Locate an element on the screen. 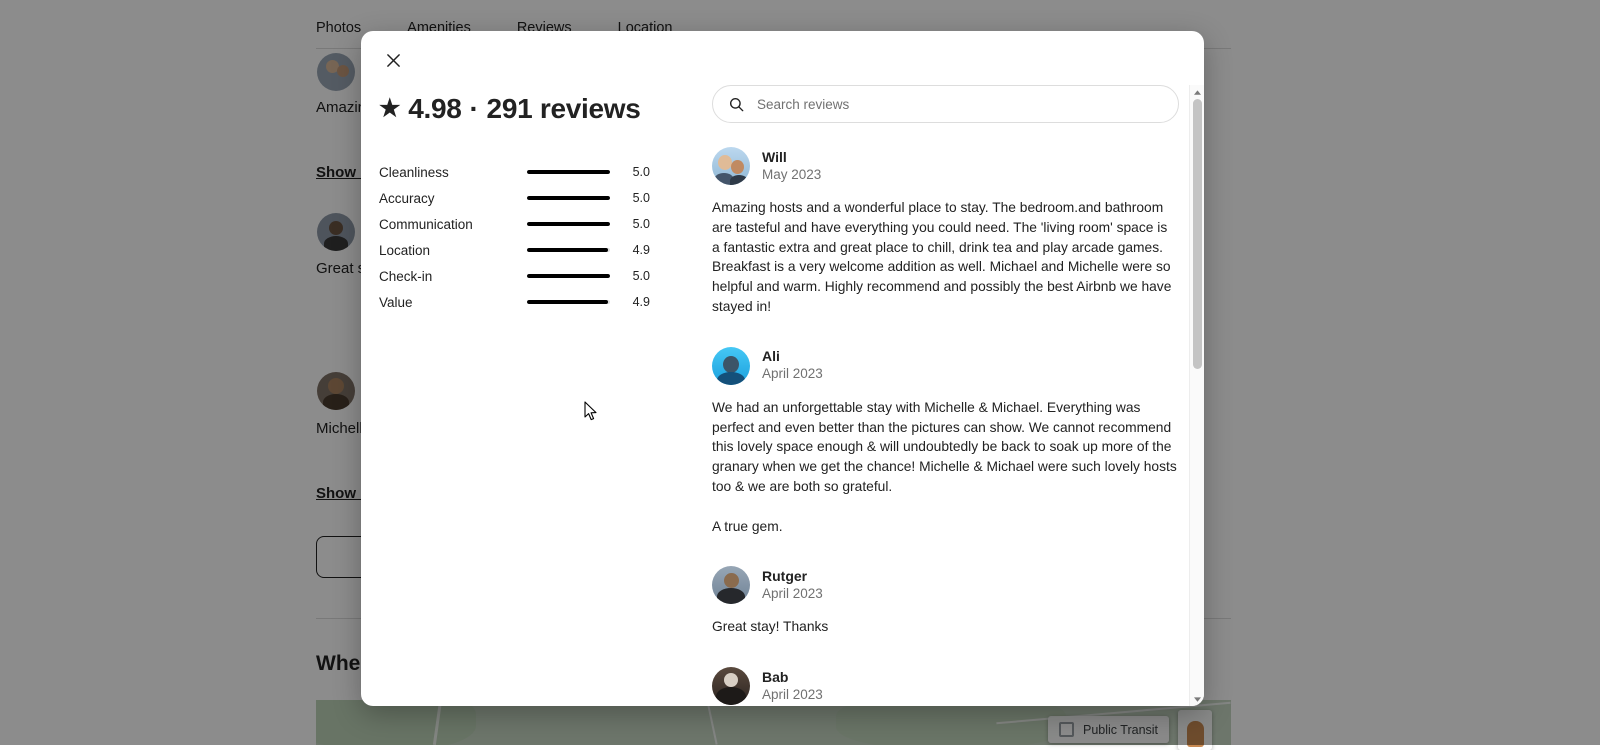  reviewer-name: Ali is located at coordinates (792, 356).